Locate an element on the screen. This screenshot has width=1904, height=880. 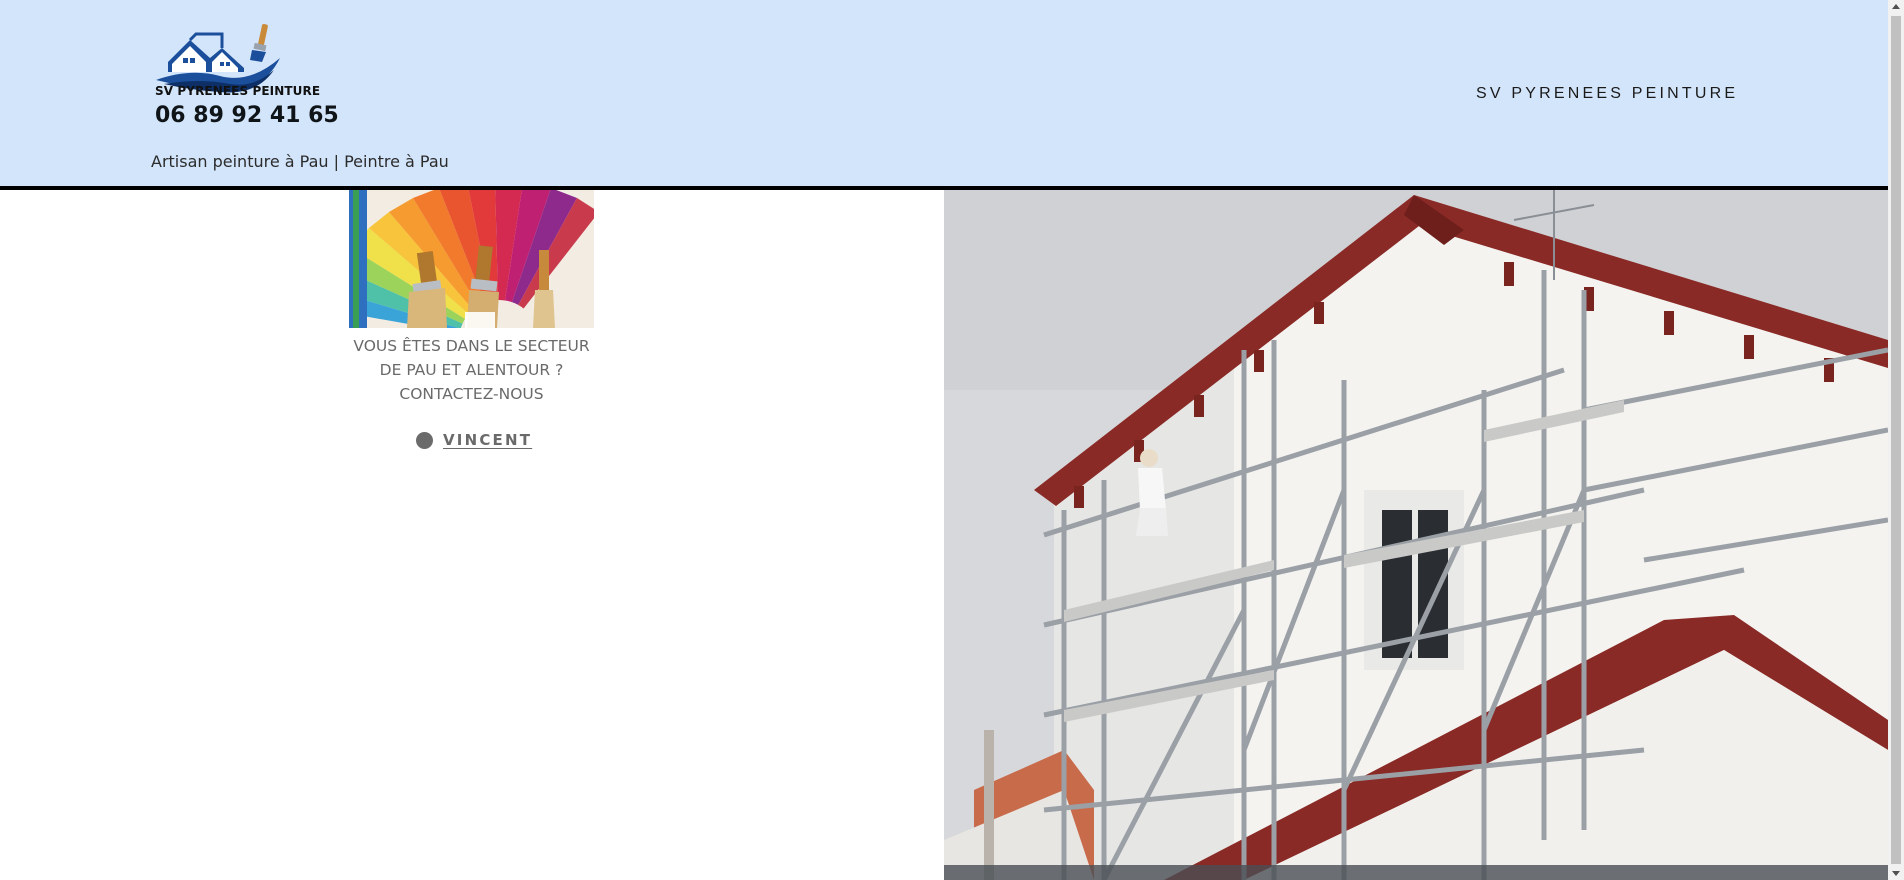
avatar-icon is located at coordinates (424, 440).